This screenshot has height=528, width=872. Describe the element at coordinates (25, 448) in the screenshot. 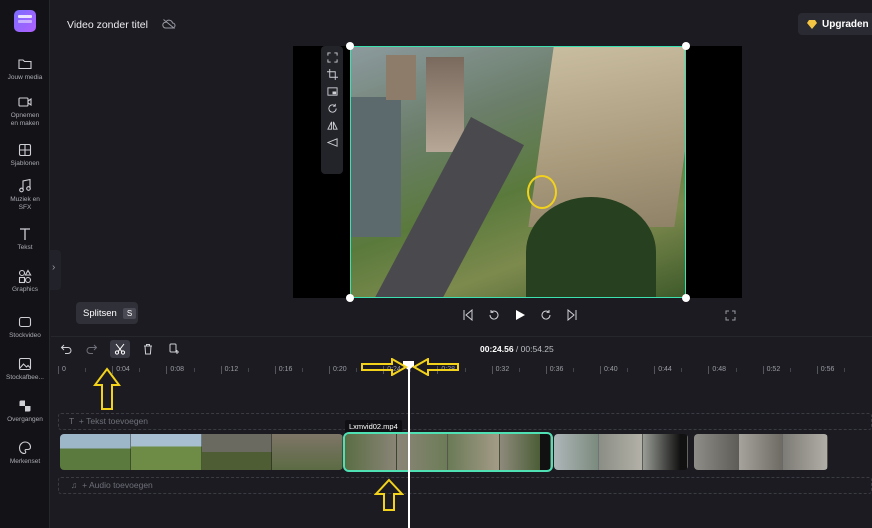

I see `brand-kit-icon` at that location.